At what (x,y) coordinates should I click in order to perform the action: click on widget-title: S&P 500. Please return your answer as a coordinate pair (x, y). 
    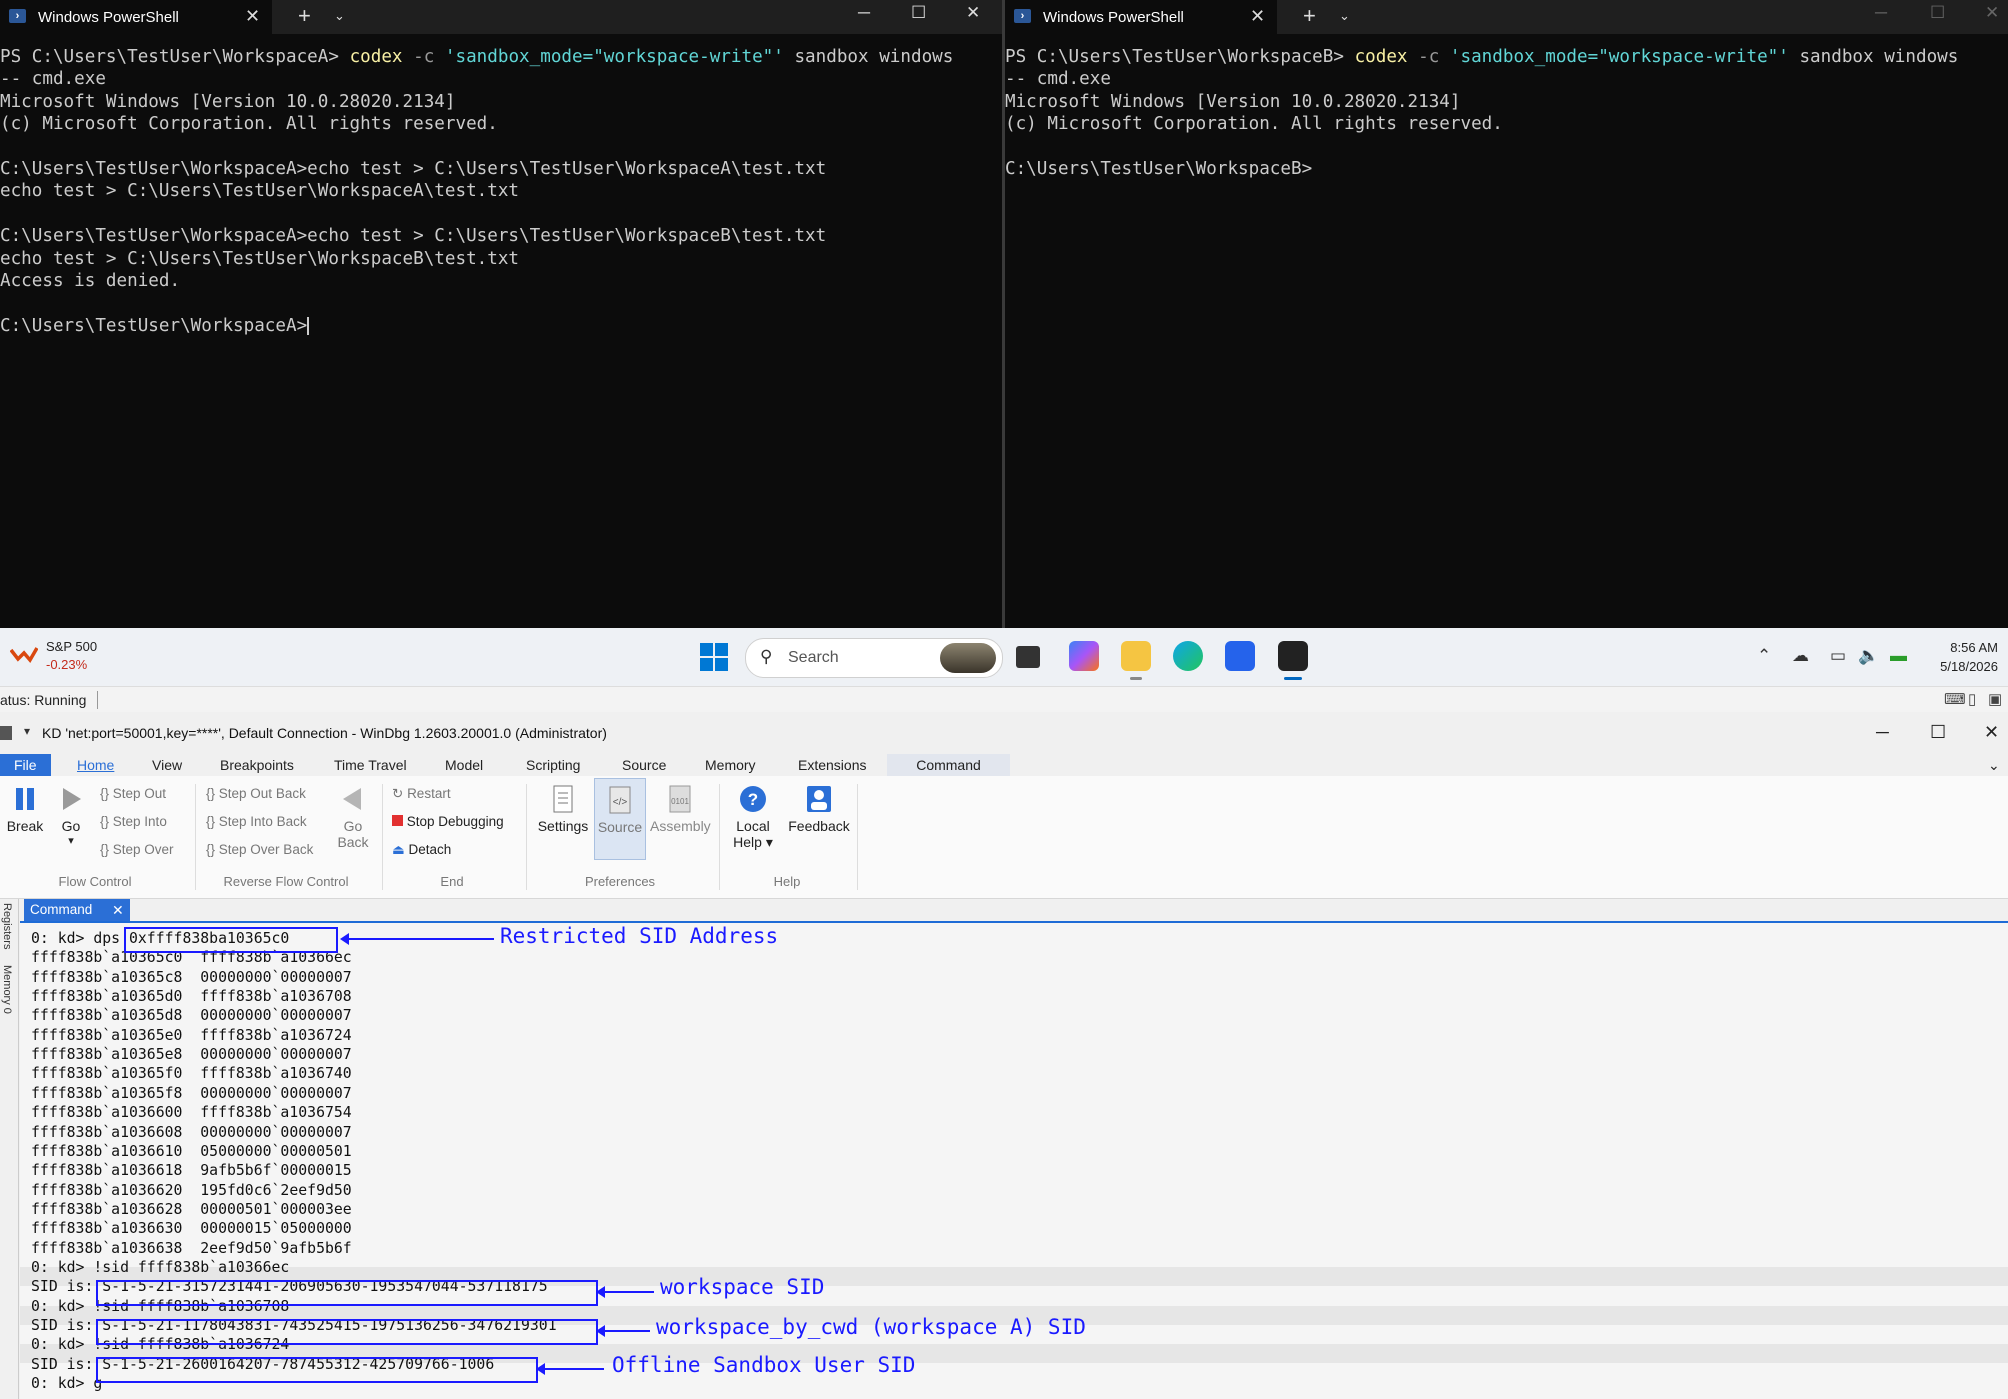
    Looking at the image, I should click on (72, 646).